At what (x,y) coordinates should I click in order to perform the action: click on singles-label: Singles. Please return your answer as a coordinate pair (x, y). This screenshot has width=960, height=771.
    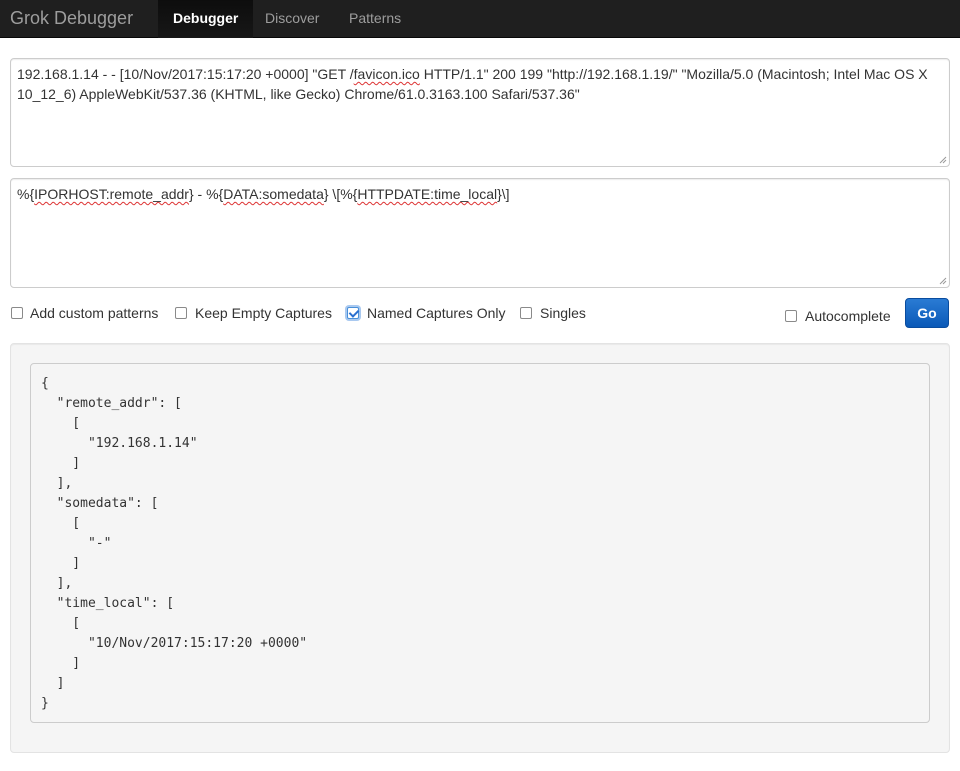
    Looking at the image, I should click on (563, 313).